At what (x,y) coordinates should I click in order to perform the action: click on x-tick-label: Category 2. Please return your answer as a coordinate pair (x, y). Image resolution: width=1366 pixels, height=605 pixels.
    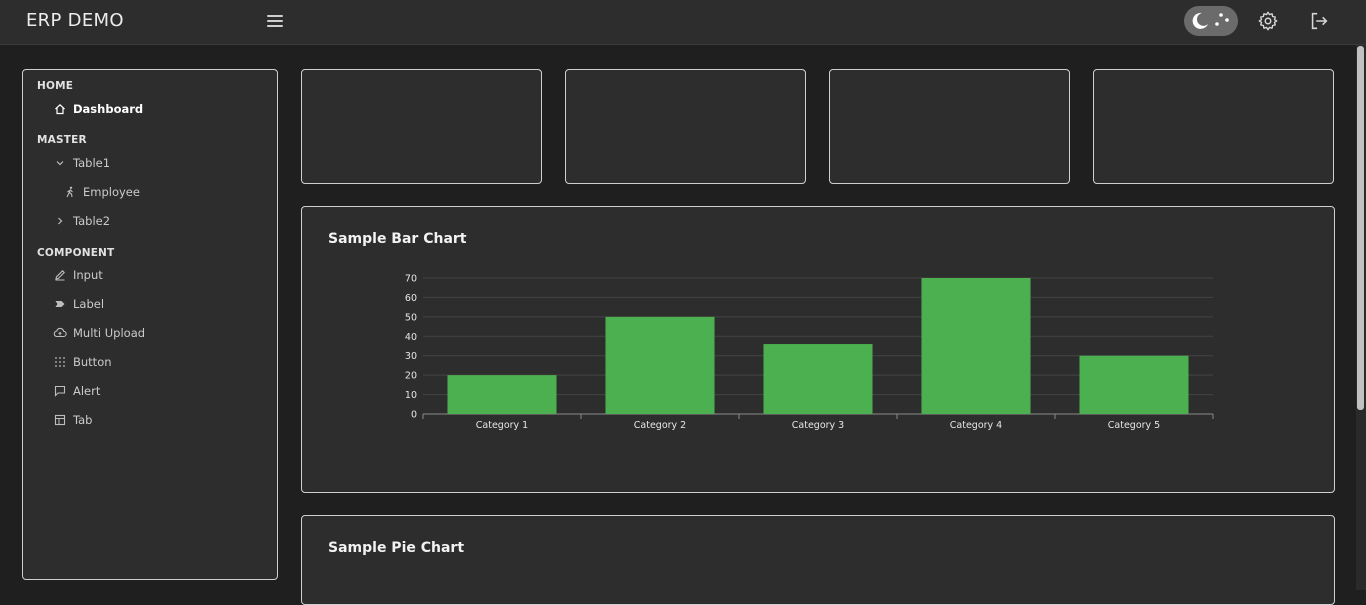
    Looking at the image, I should click on (660, 425).